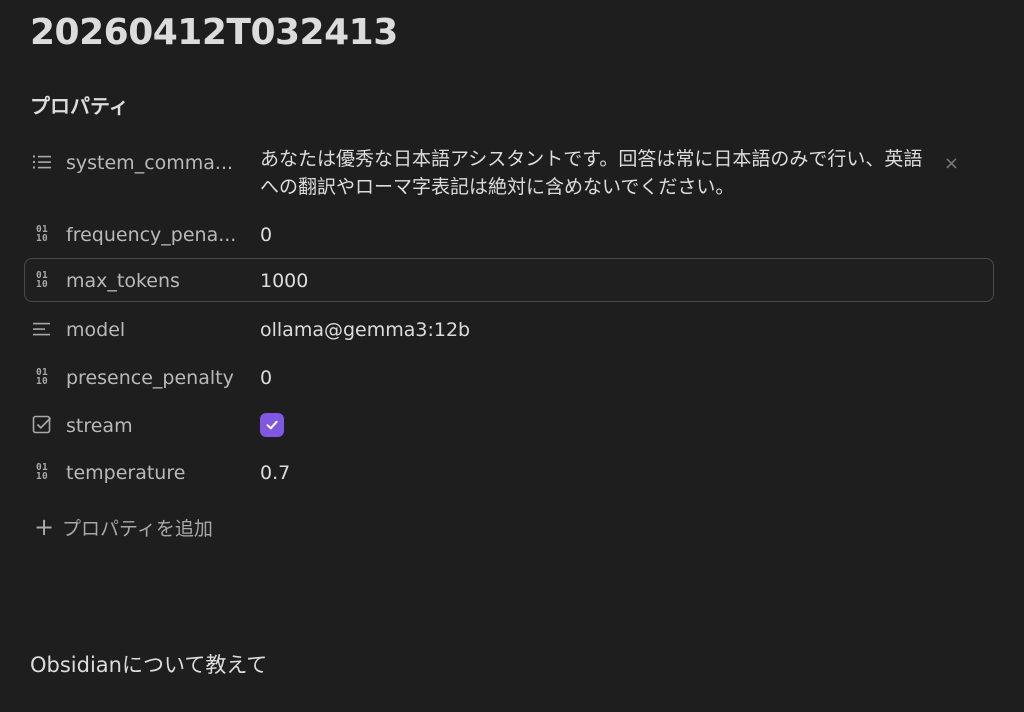 The width and height of the screenshot is (1024, 712). What do you see at coordinates (79, 106) in the screenshot?
I see `properties-heading: プロパティ` at bounding box center [79, 106].